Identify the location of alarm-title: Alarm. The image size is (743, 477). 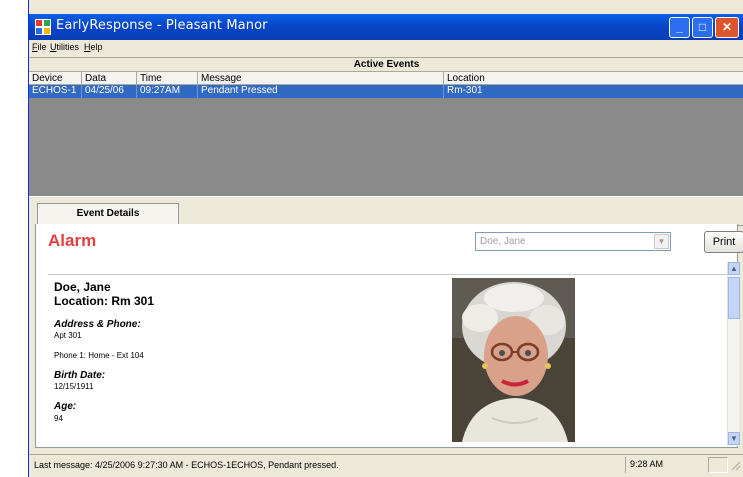
(72, 240).